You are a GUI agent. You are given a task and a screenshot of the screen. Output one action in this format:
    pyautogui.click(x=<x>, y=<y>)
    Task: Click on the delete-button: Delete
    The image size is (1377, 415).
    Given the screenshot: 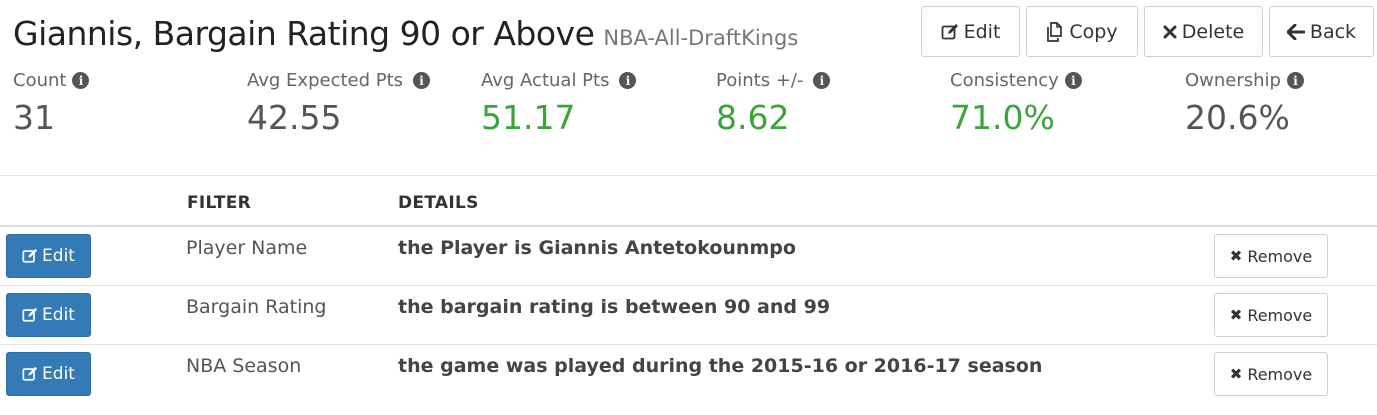 What is the action you would take?
    pyautogui.click(x=1203, y=31)
    